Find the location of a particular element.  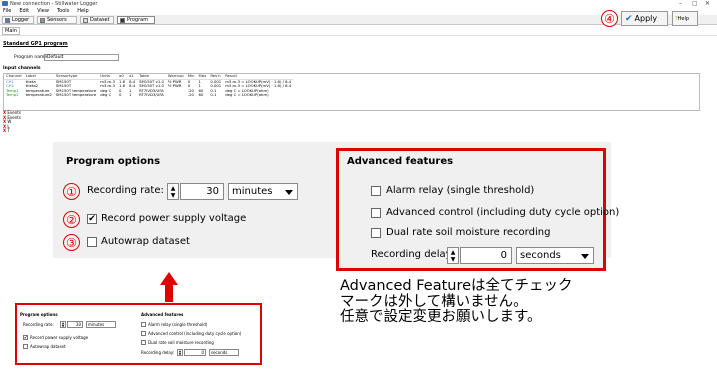

mini-delay-label: Recording delay: is located at coordinates (158, 352).